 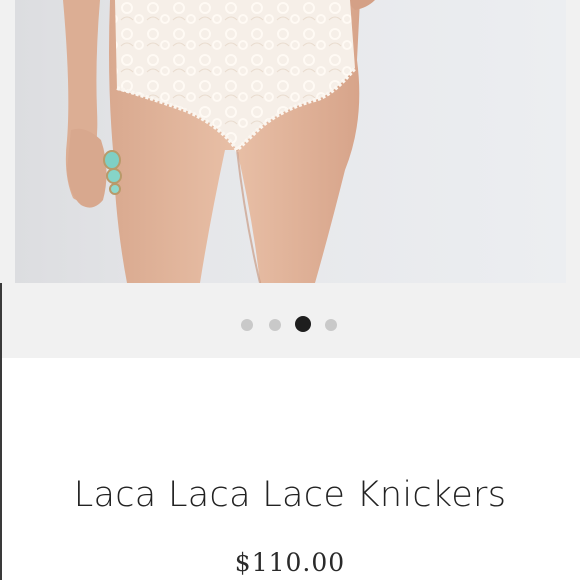 What do you see at coordinates (1, 431) in the screenshot?
I see `left-border-divider` at bounding box center [1, 431].